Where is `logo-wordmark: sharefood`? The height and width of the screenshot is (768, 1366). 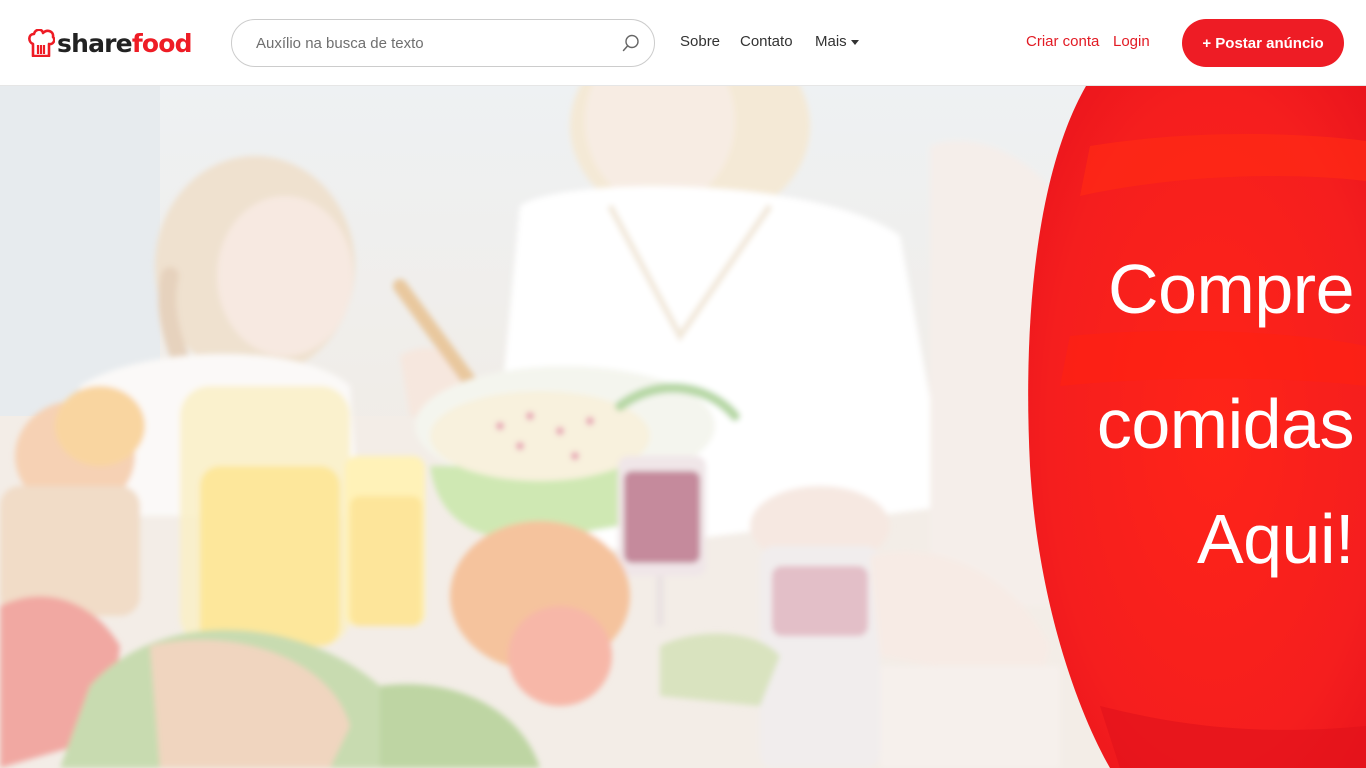
logo-wordmark: sharefood is located at coordinates (125, 43).